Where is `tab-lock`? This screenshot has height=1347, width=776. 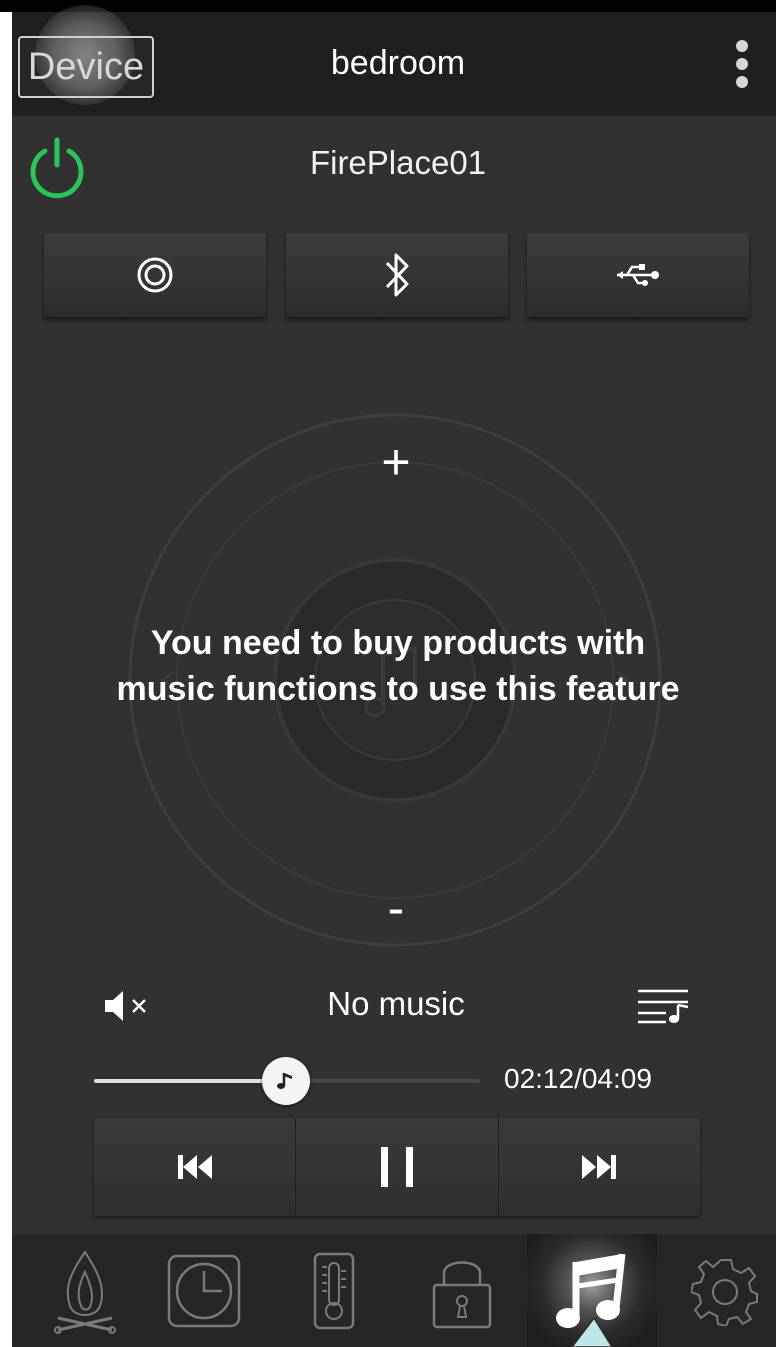 tab-lock is located at coordinates (462, 1290).